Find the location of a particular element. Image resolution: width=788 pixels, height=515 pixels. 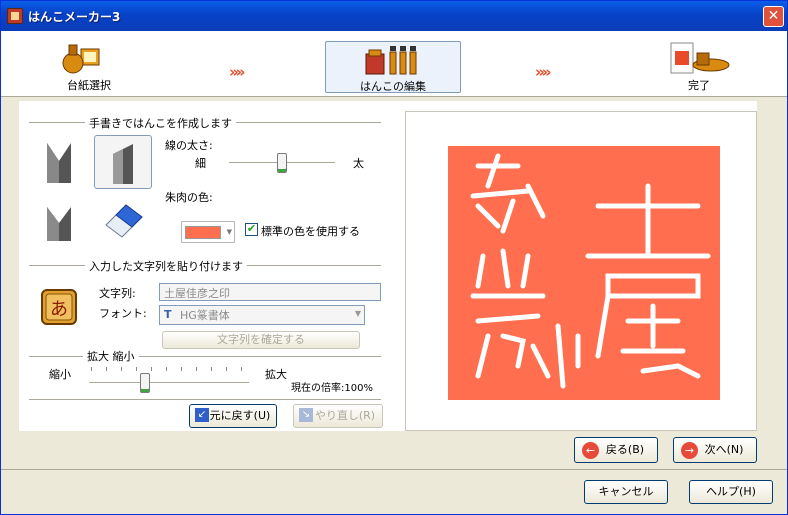

hiragana-a-icon: あ is located at coordinates (59, 307).